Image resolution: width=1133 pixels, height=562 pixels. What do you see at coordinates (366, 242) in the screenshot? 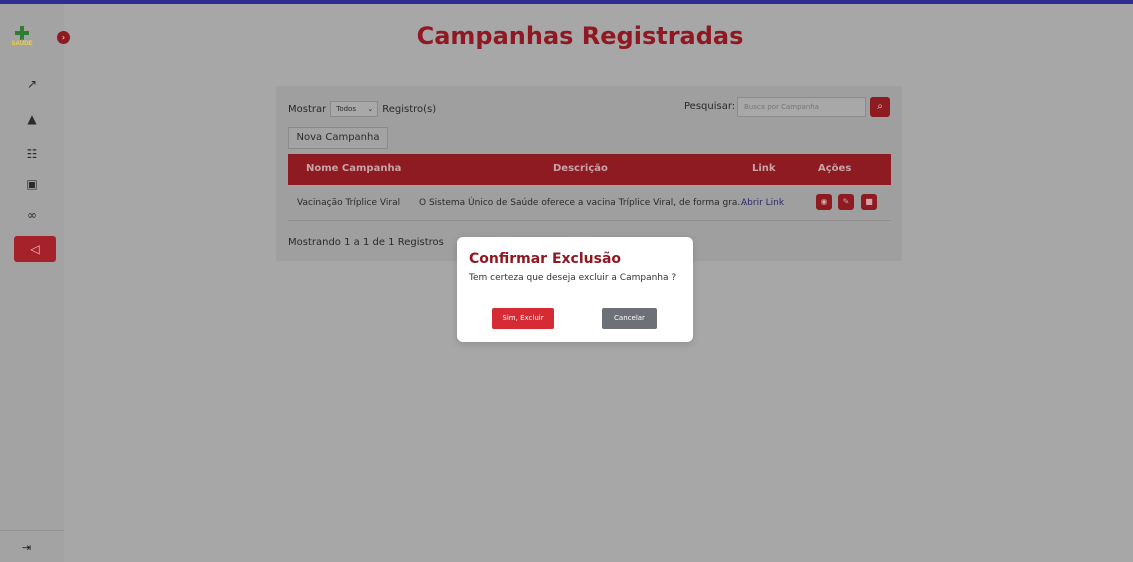
I see `records-summary: Mostrando 1 a 1 de 1 Registros` at bounding box center [366, 242].